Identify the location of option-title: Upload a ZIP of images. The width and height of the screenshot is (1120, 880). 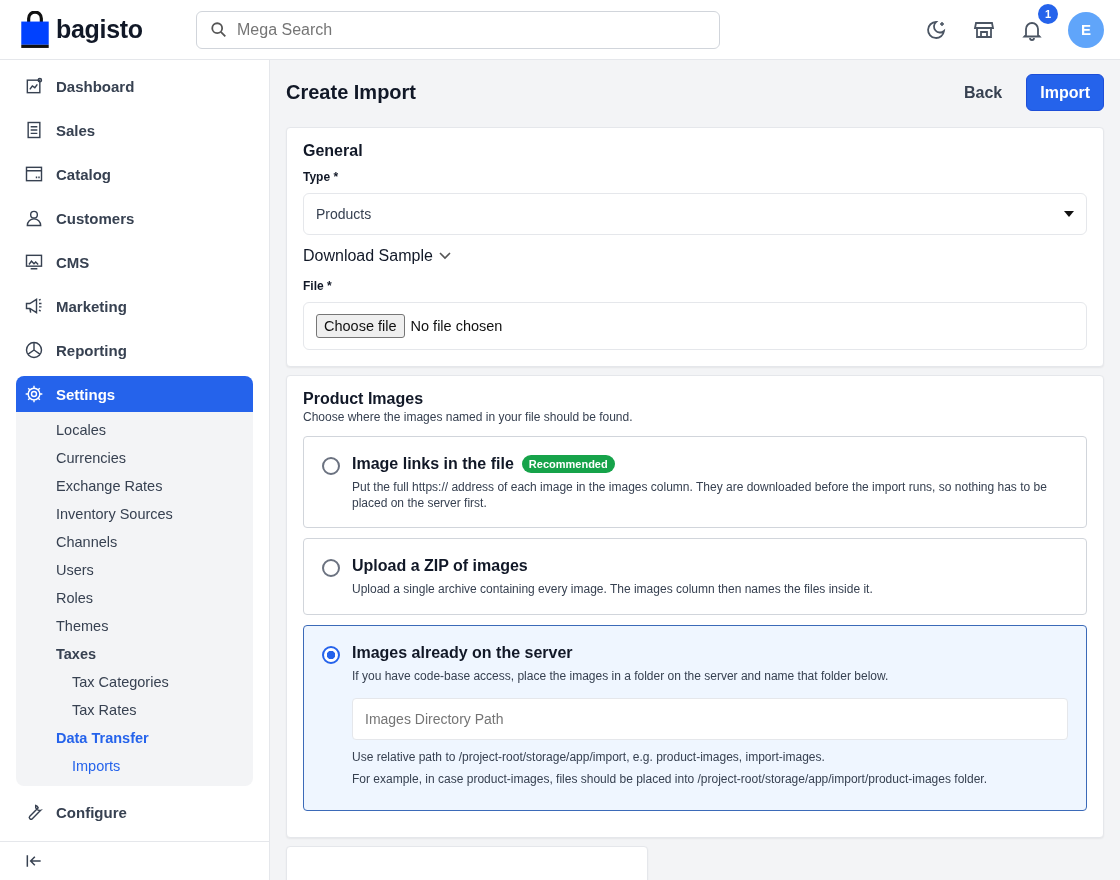
(440, 566).